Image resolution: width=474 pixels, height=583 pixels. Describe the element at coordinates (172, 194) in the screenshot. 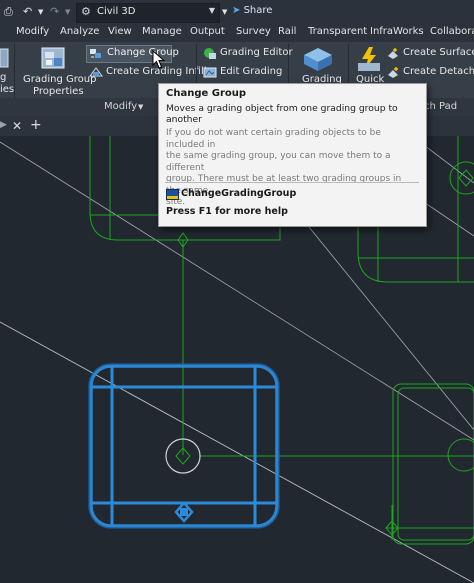

I see `command-line-icon` at that location.